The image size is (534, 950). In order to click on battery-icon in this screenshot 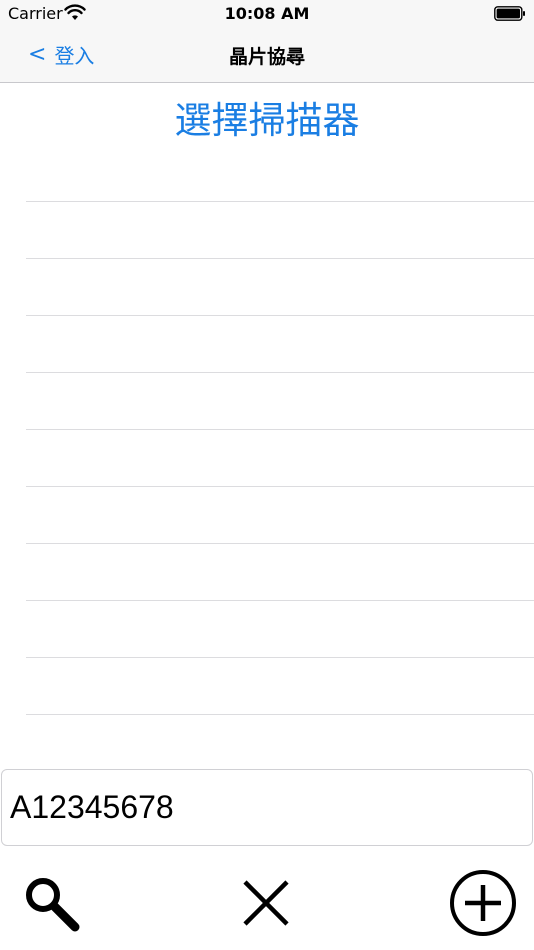, I will do `click(509, 13)`.